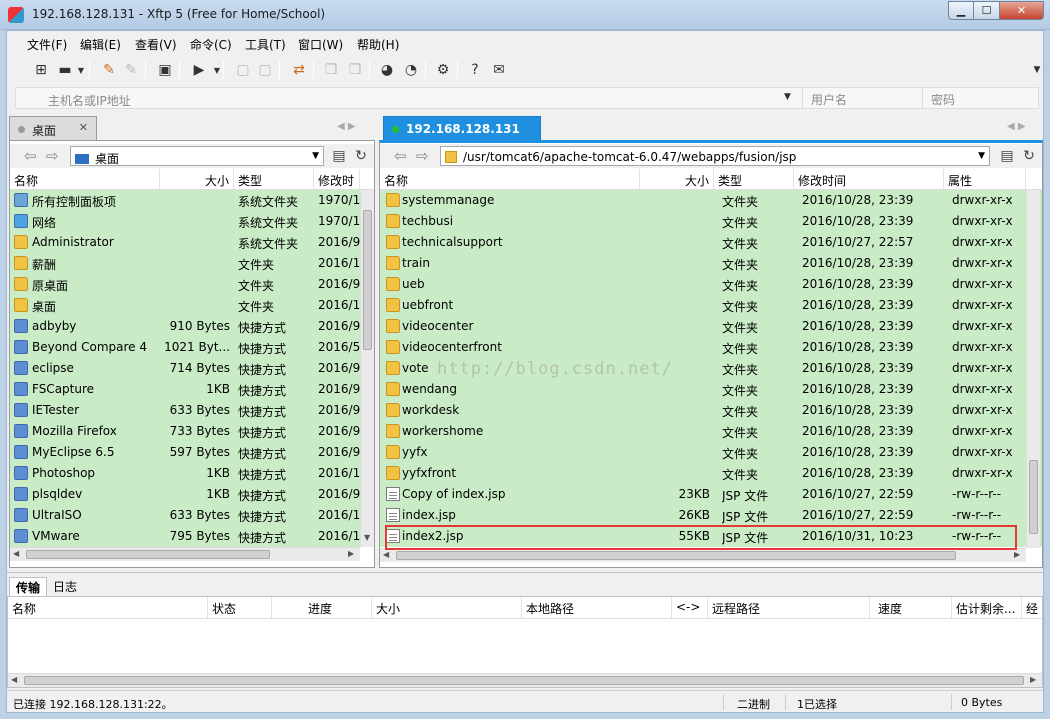  Describe the element at coordinates (711, 410) in the screenshot. I see `table-row: workdesk 文件夹 2016/10/28, 23:39 drwxr-xr-x` at that location.